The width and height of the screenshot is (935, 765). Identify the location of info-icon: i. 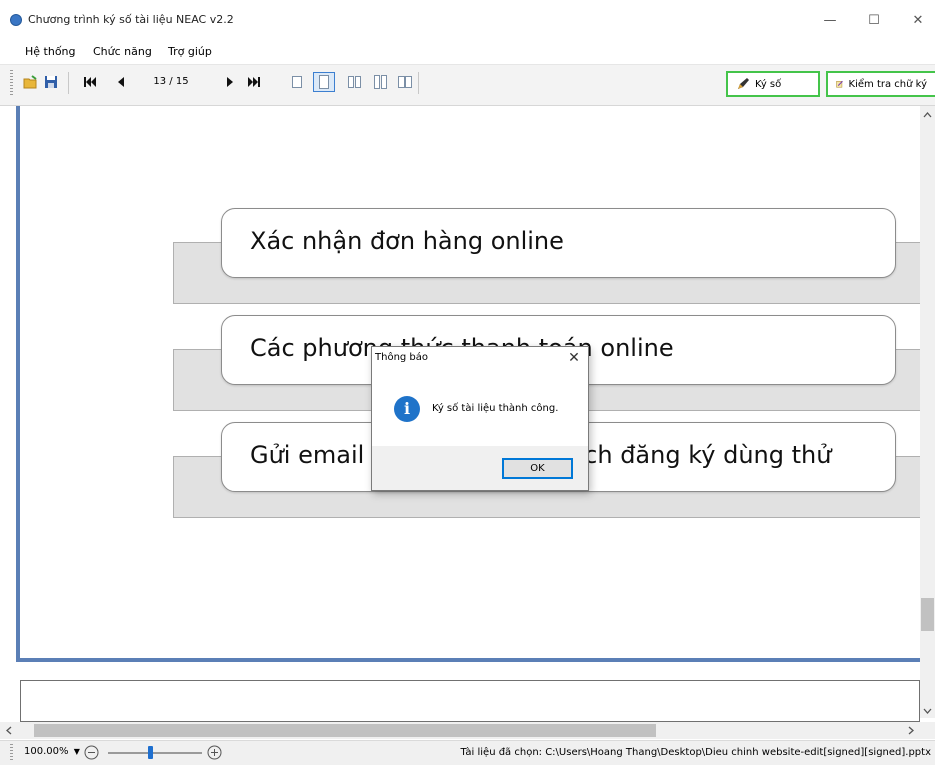
(407, 409).